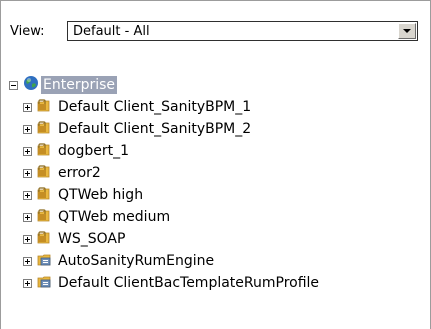 This screenshot has width=431, height=329. I want to click on collapse-toggle-icon, so click(13, 85).